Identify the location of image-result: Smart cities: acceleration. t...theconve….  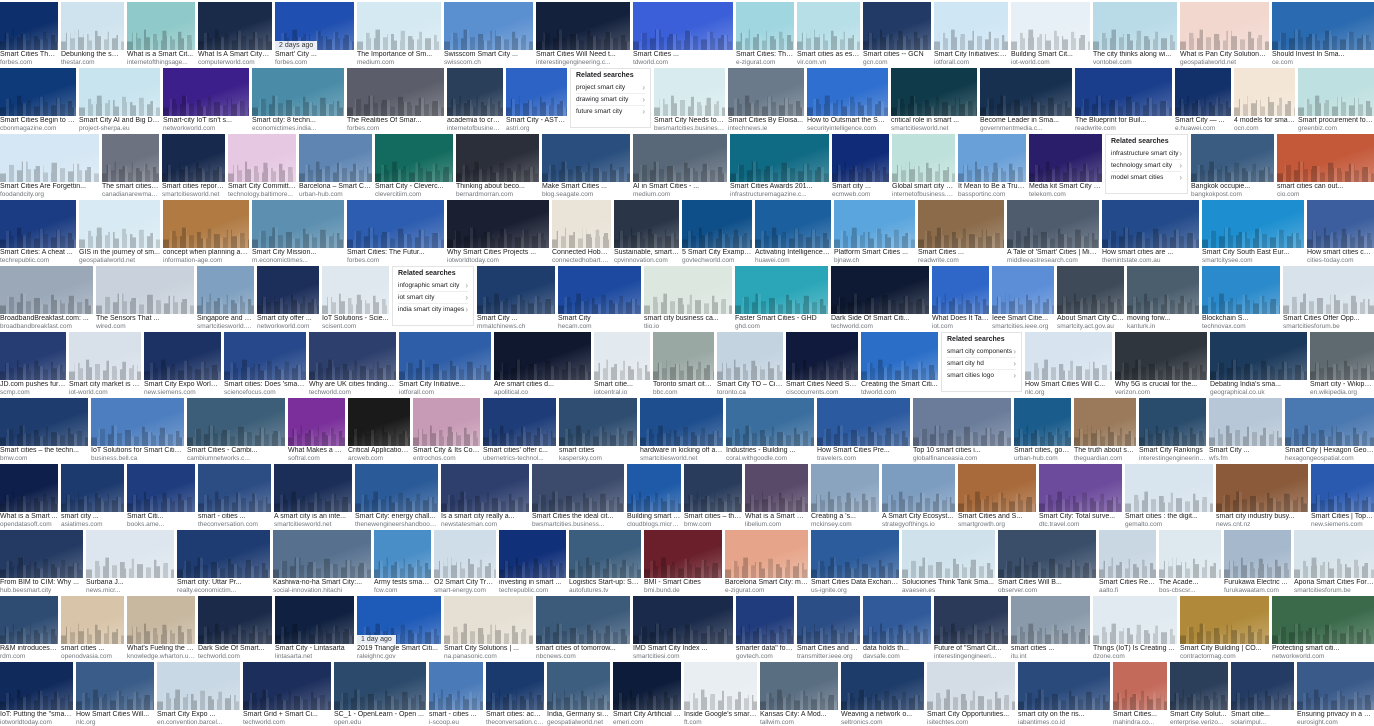
(515, 694).